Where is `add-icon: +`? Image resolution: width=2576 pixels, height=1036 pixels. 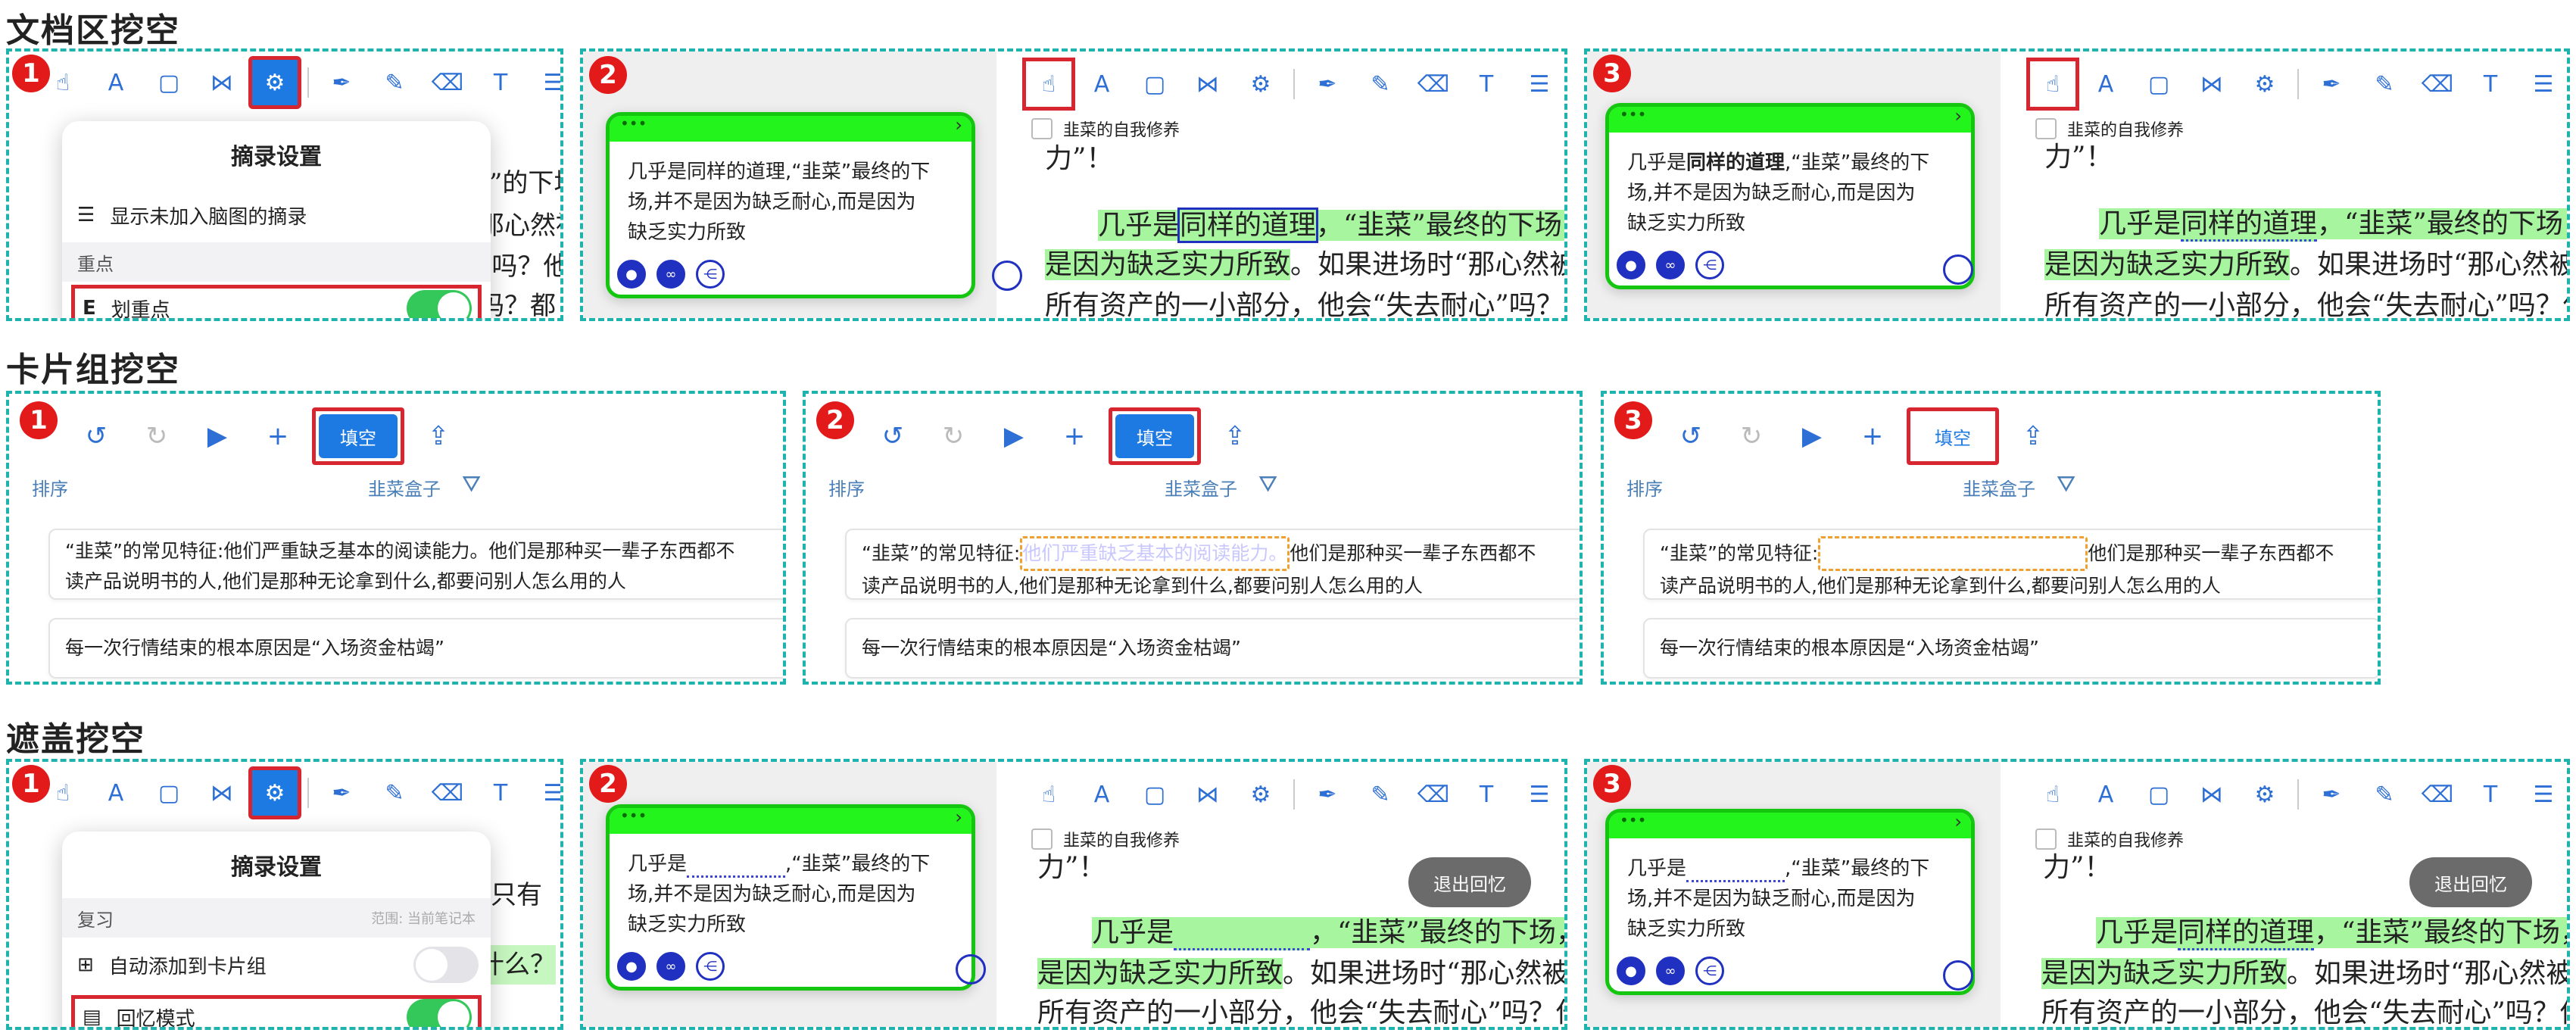
add-icon: + is located at coordinates (1074, 436).